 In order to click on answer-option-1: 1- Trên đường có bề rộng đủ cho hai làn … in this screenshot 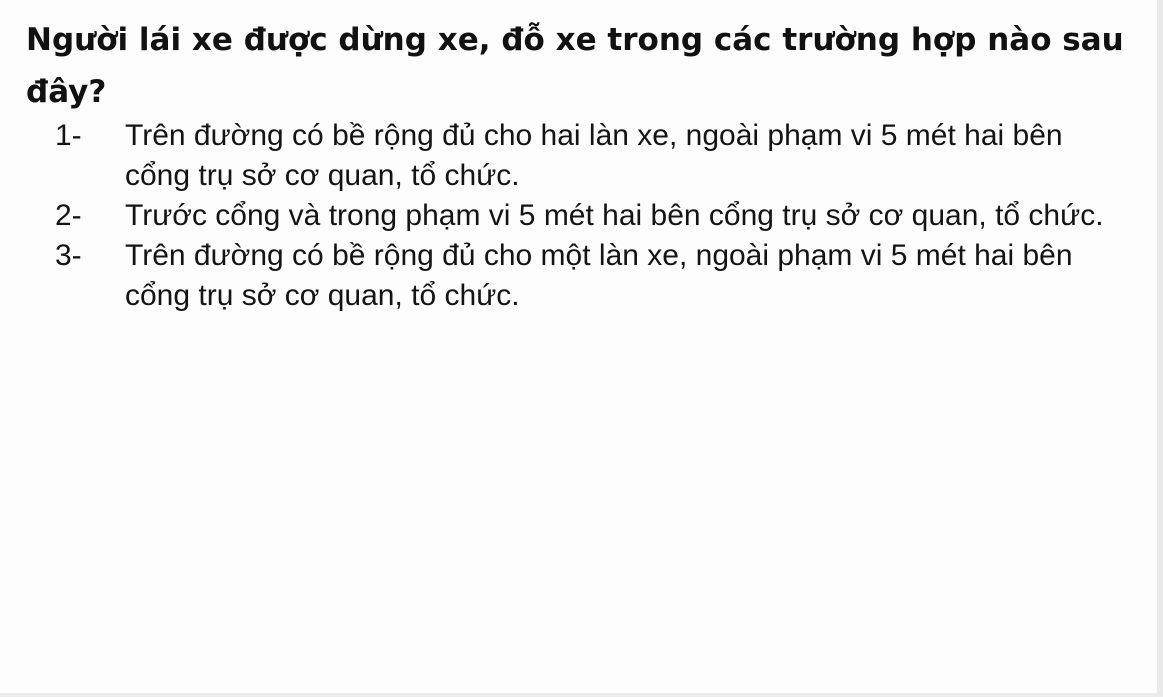, I will do `click(602, 156)`.